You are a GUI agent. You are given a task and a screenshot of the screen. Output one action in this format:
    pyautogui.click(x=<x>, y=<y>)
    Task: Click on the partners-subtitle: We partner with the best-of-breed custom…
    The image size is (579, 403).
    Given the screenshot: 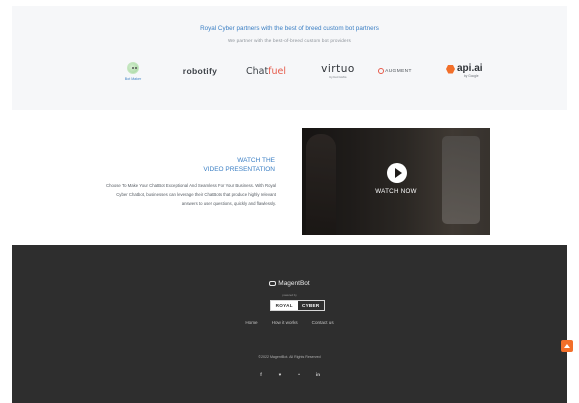 What is the action you would take?
    pyautogui.click(x=289, y=40)
    